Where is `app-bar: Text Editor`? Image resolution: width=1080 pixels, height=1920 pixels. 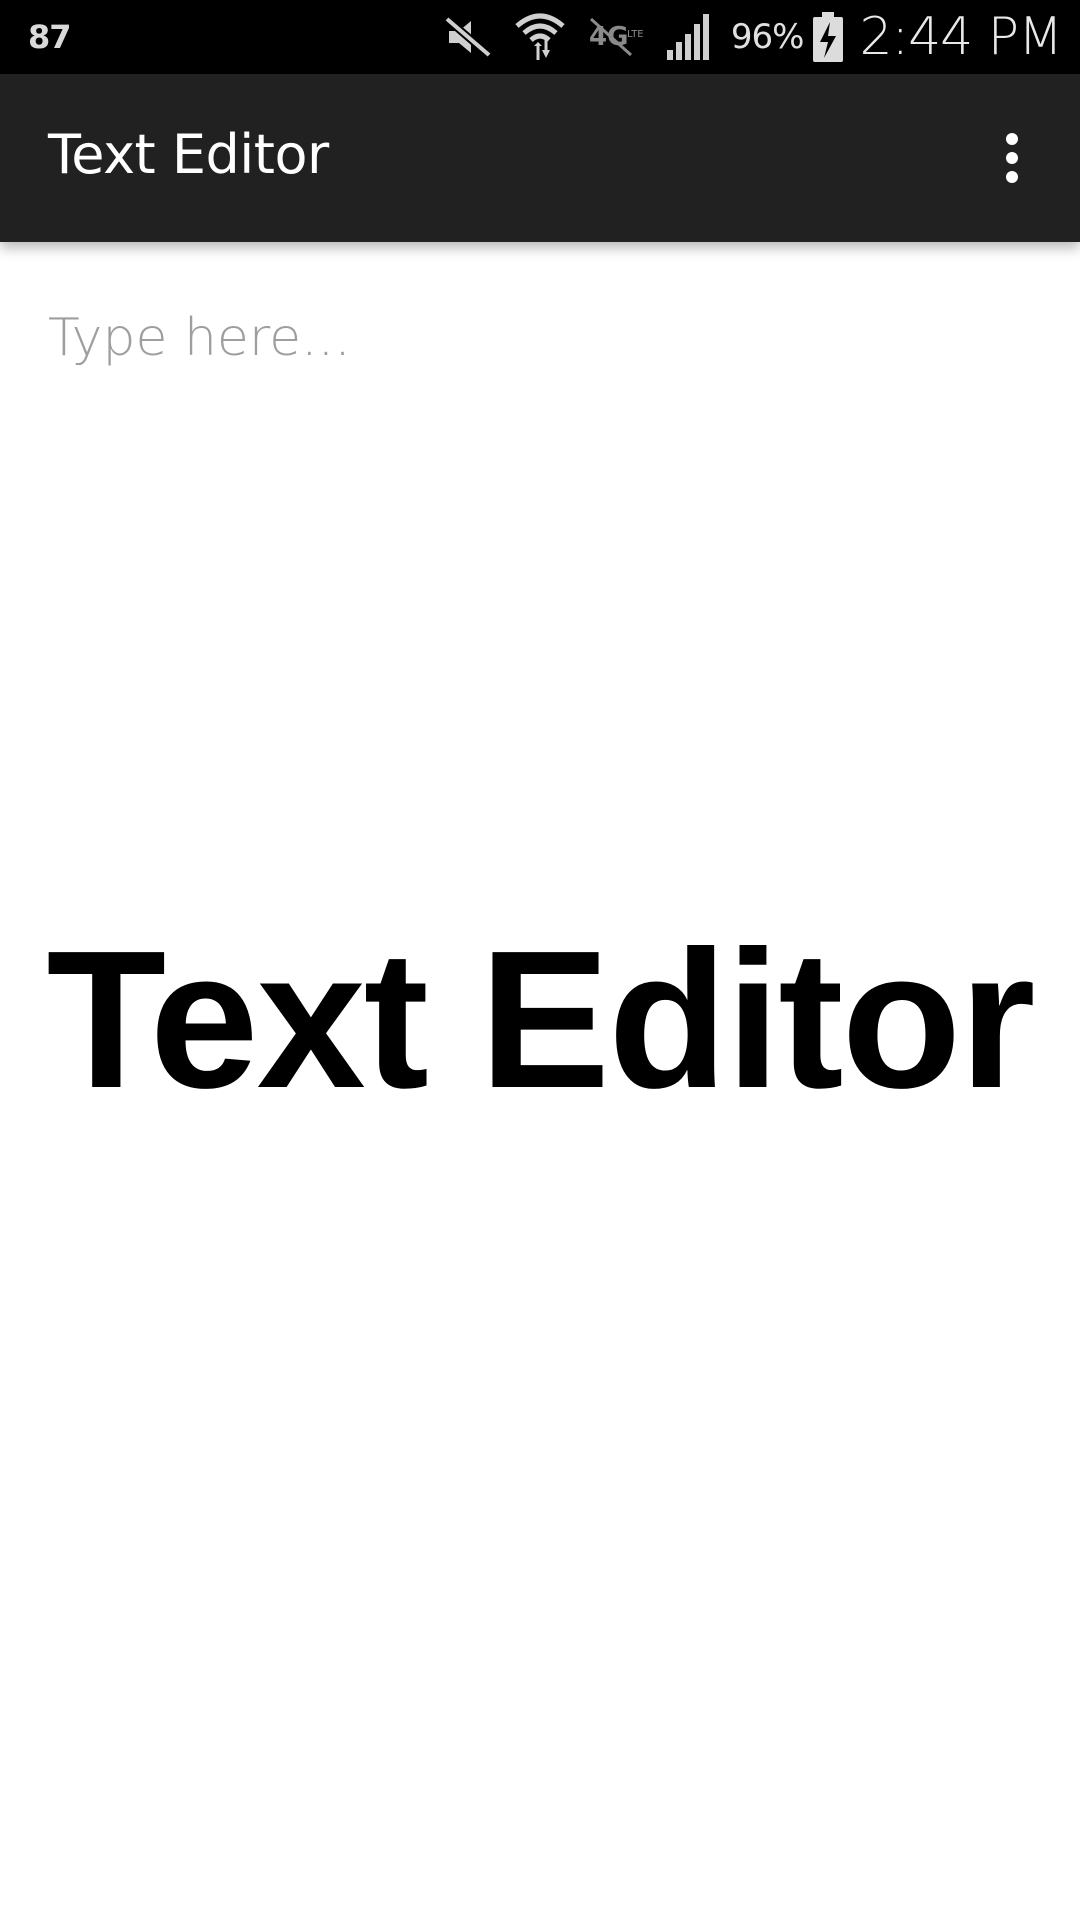
app-bar: Text Editor is located at coordinates (540, 158).